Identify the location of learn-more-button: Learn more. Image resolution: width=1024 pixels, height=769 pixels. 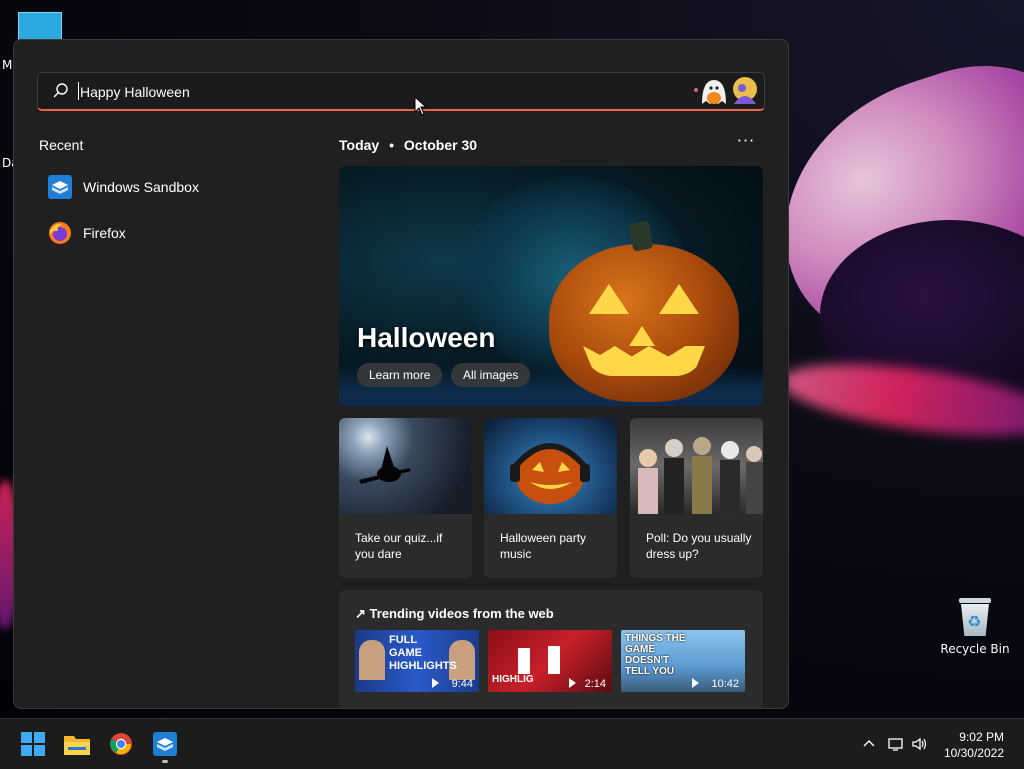
(400, 375).